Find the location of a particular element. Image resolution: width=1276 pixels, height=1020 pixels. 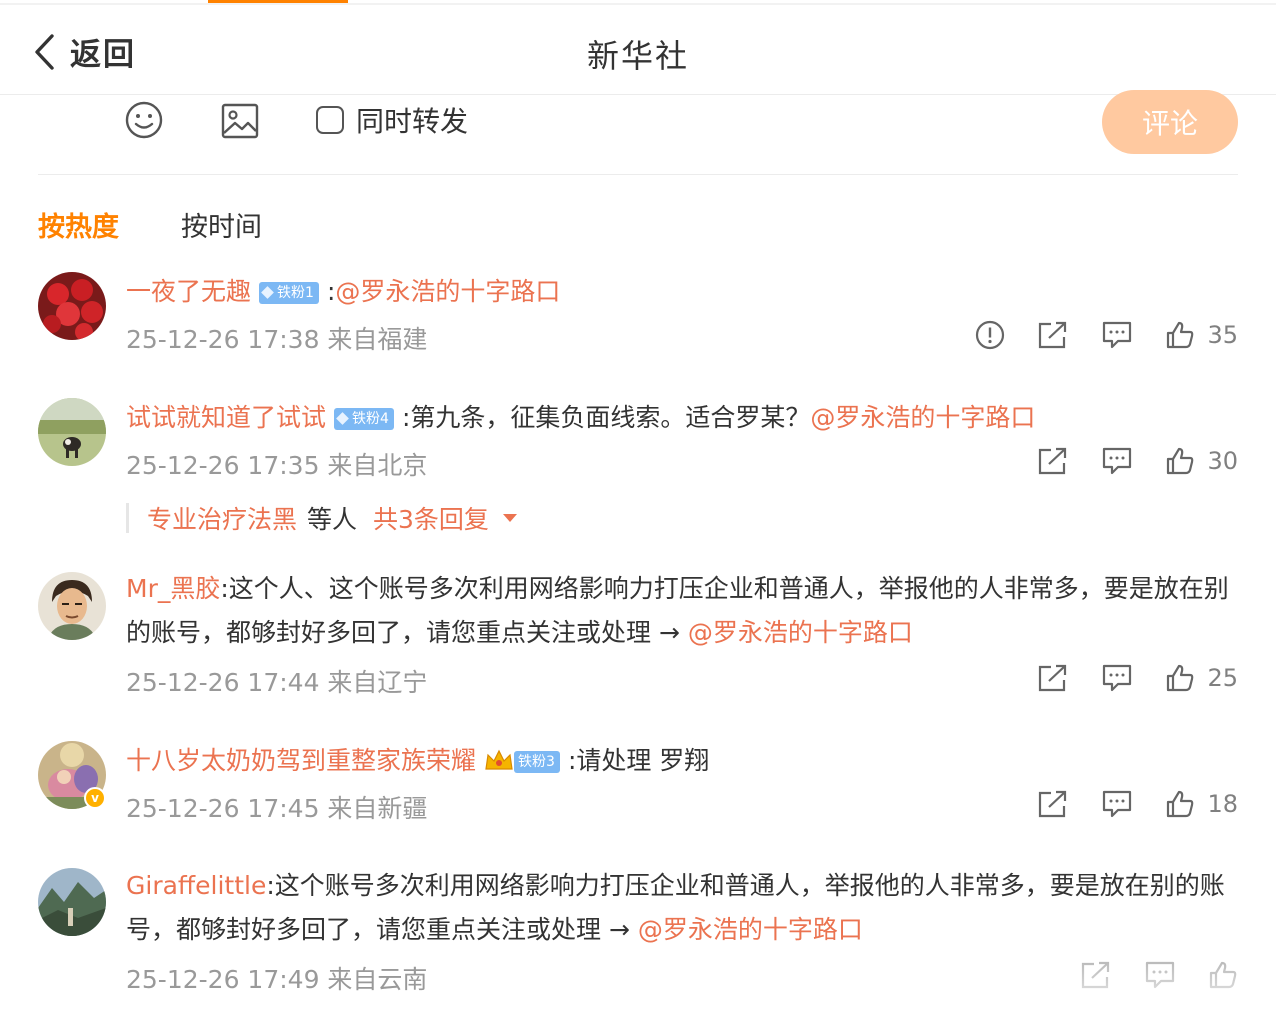

comment-actions: 25 is located at coordinates (1121, 678).